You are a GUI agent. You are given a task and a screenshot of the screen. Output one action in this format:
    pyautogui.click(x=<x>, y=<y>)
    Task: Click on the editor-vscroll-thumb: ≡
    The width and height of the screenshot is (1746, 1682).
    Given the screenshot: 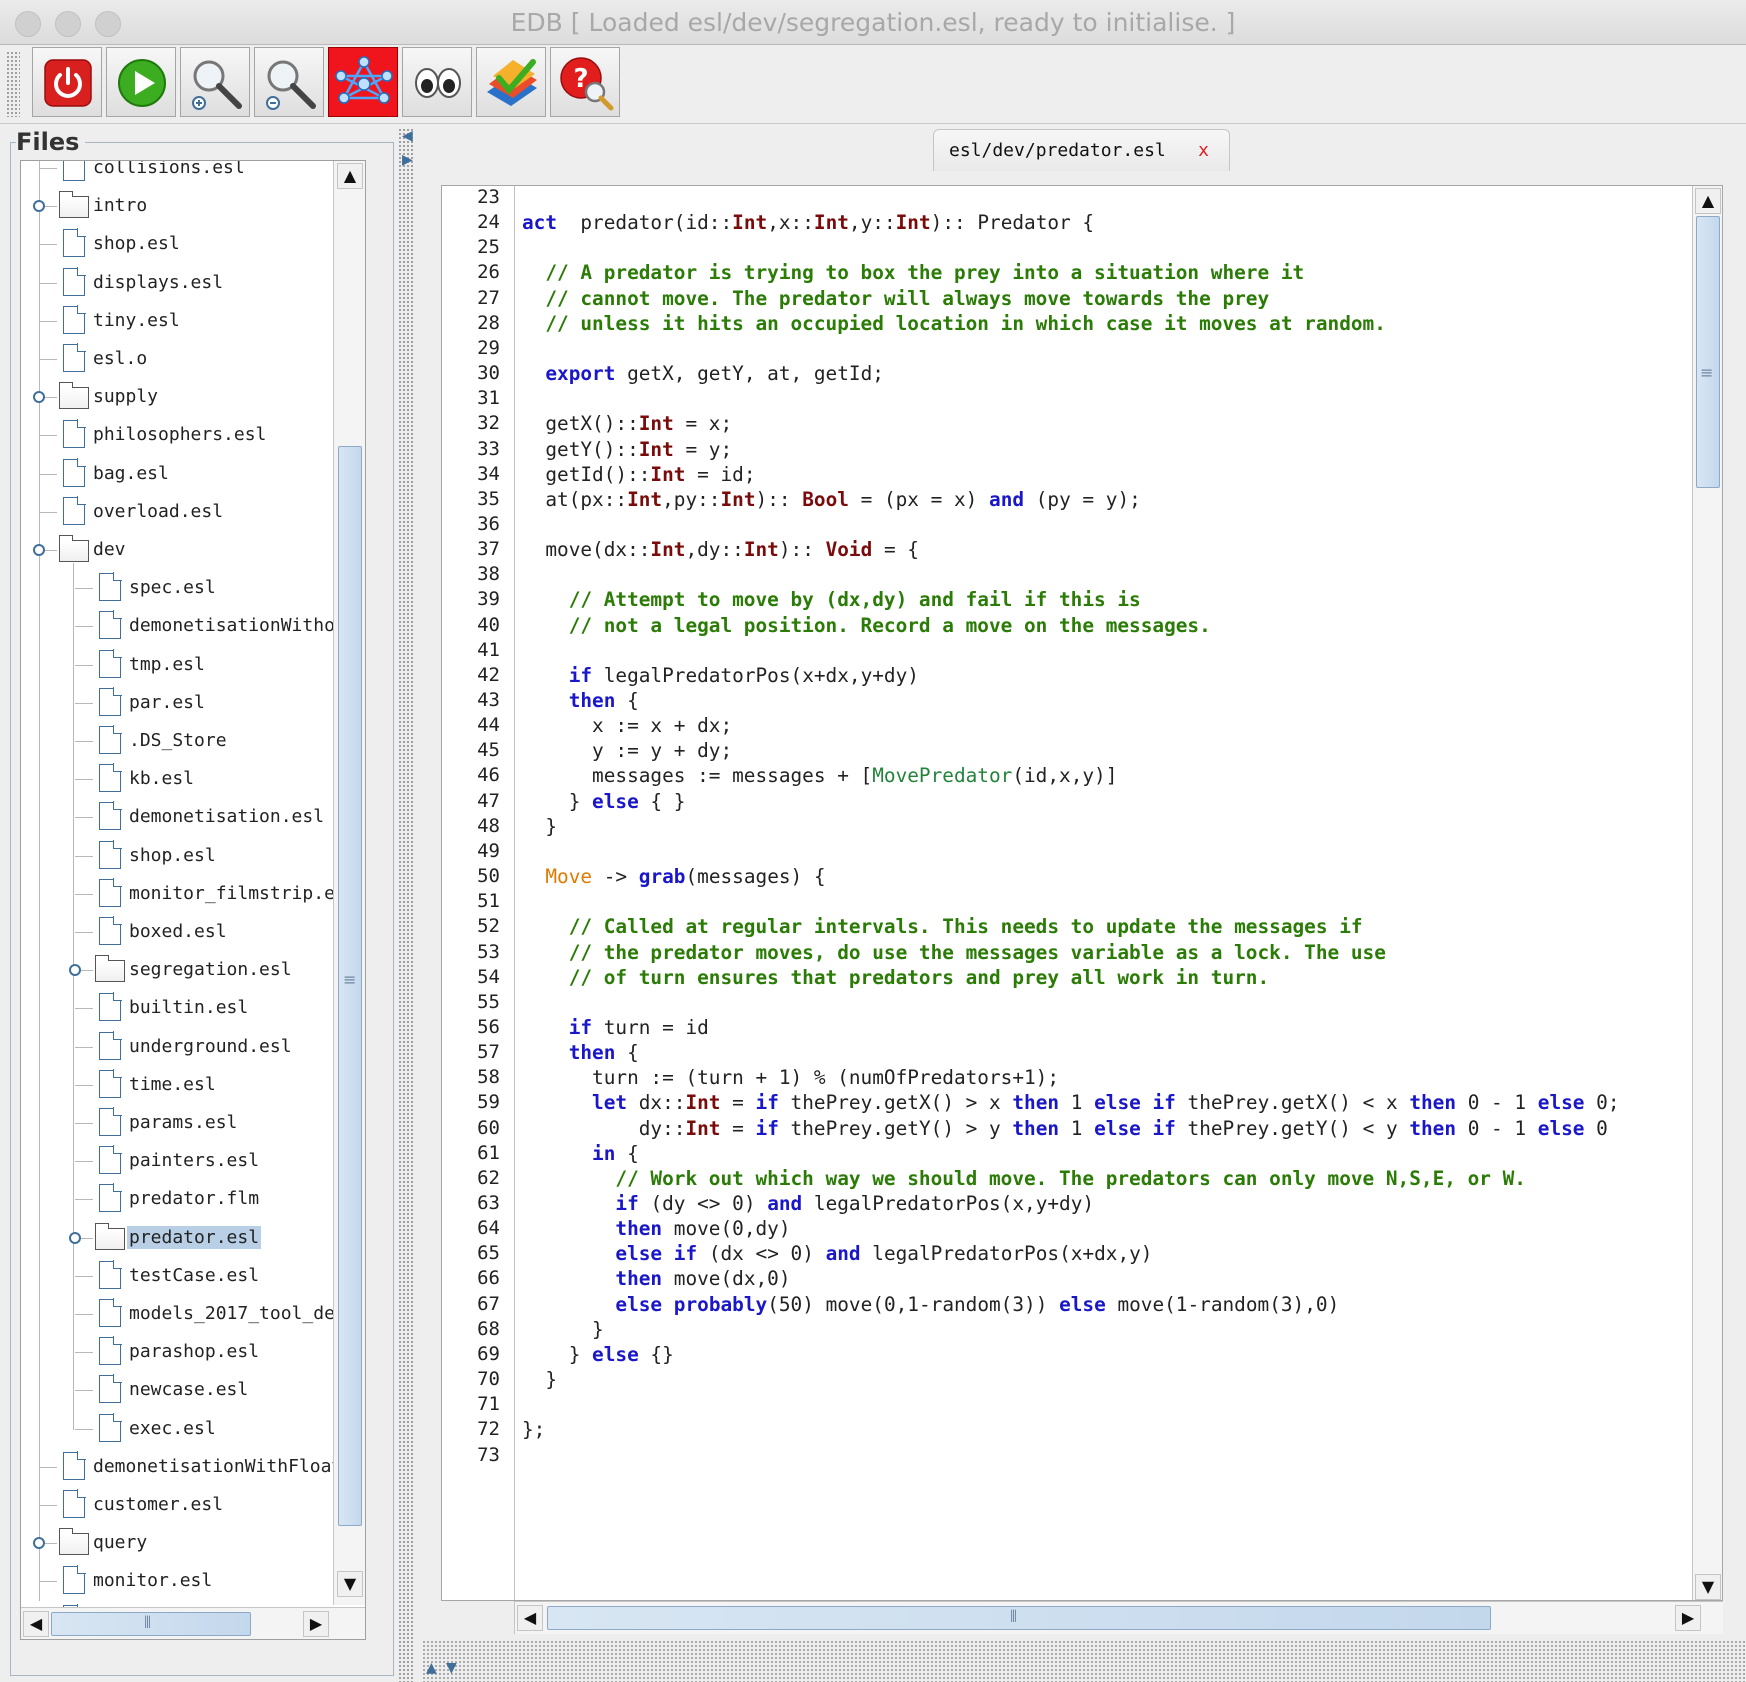 What is the action you would take?
    pyautogui.click(x=1708, y=352)
    